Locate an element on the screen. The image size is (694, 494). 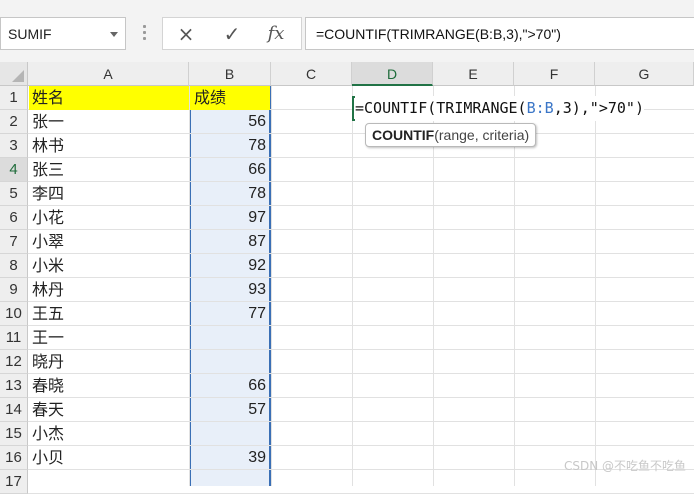
cell-b17 is located at coordinates (230, 482).